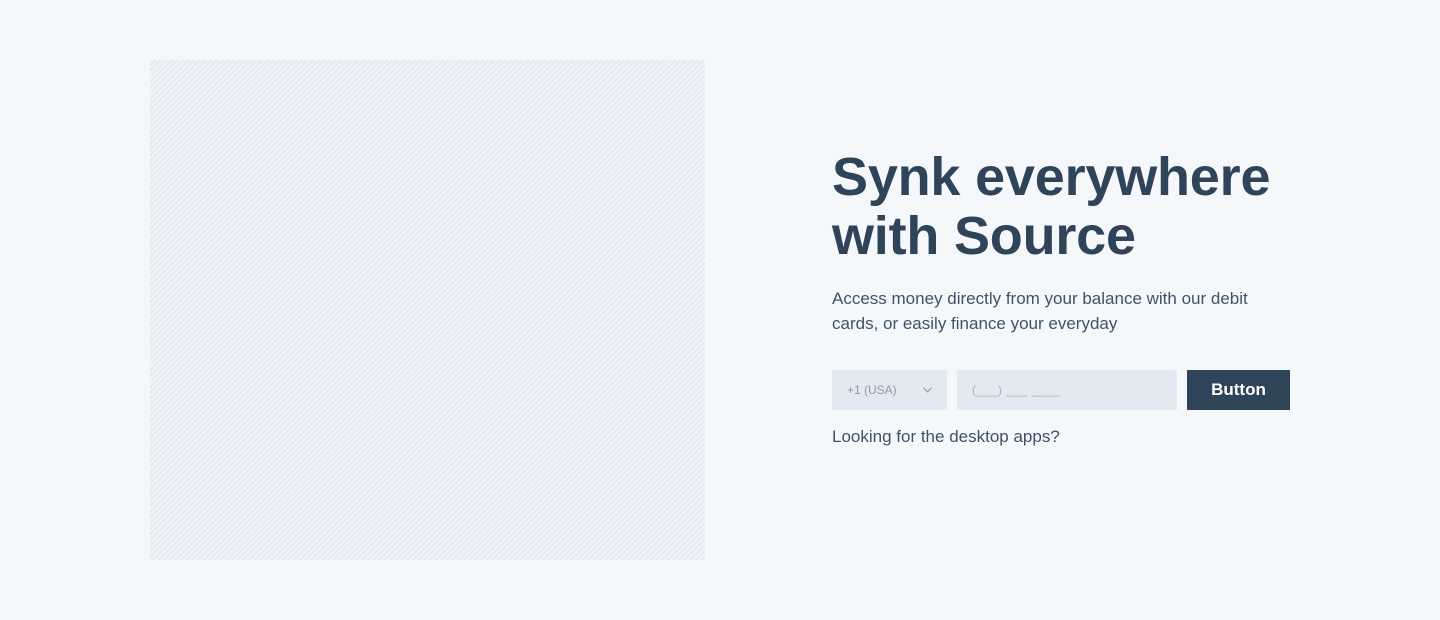  I want to click on phone-form: +1 (USA) Button, so click(1062, 390).